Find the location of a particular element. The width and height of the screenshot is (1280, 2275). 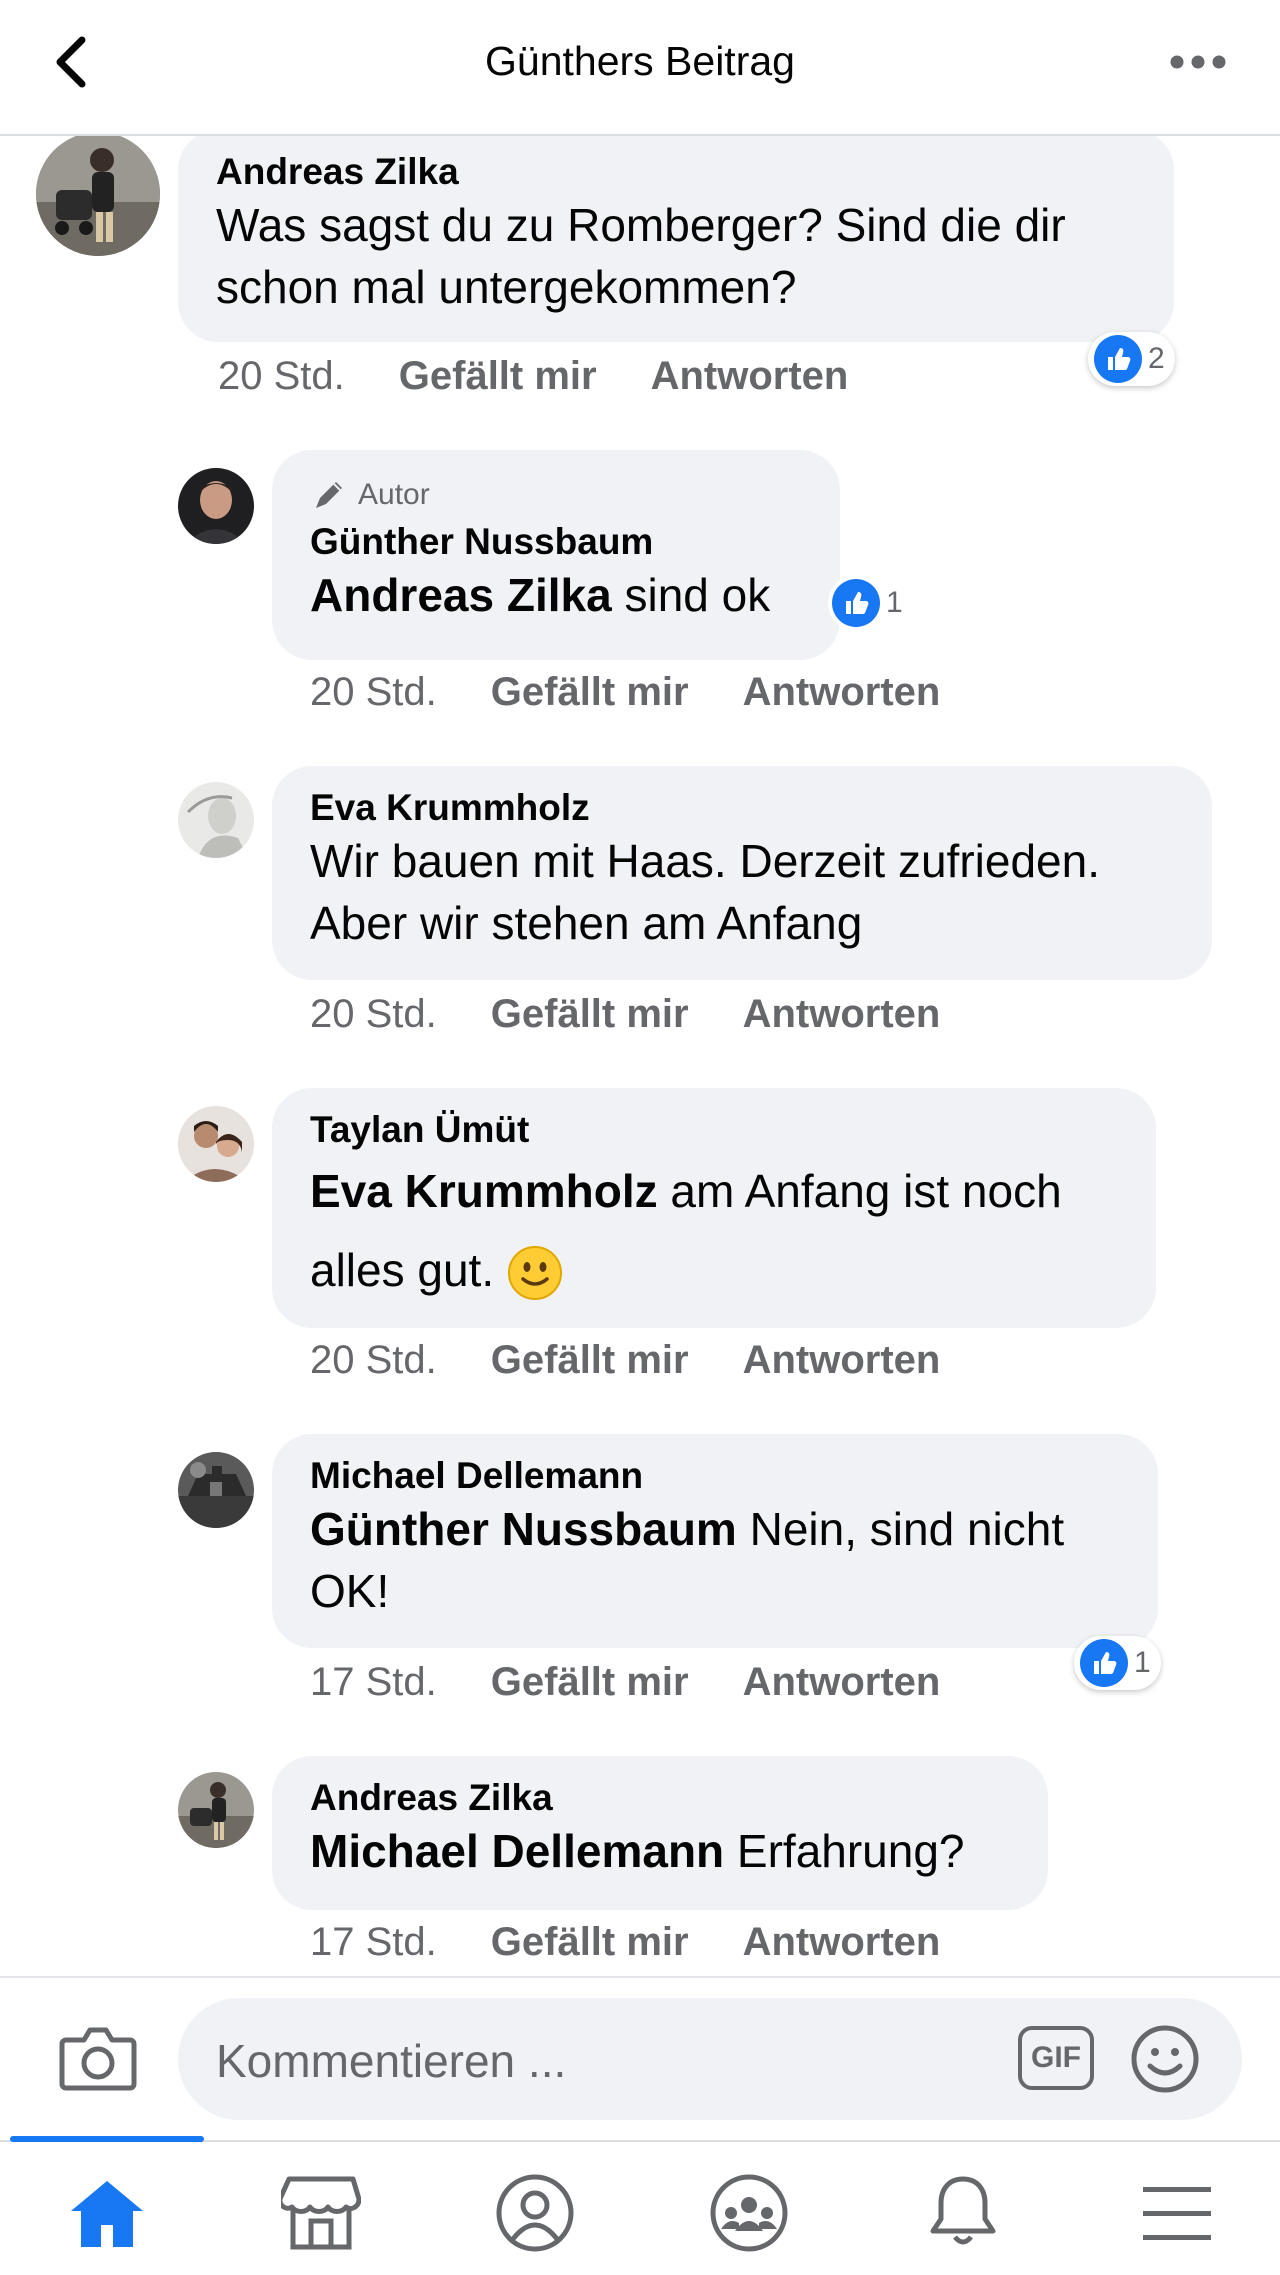

menu-icon is located at coordinates (1177, 2213).